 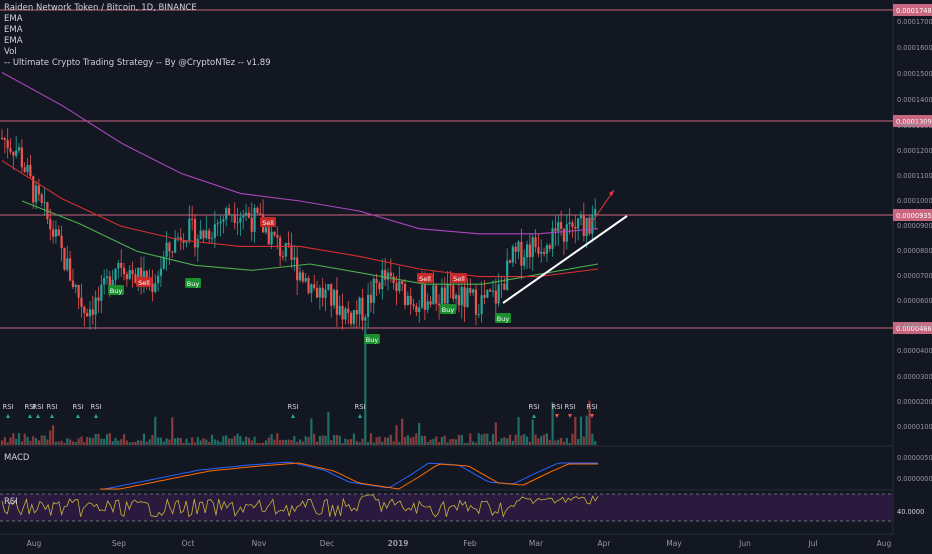 I want to click on price-axis-label: 0.00009000, so click(x=914, y=226).